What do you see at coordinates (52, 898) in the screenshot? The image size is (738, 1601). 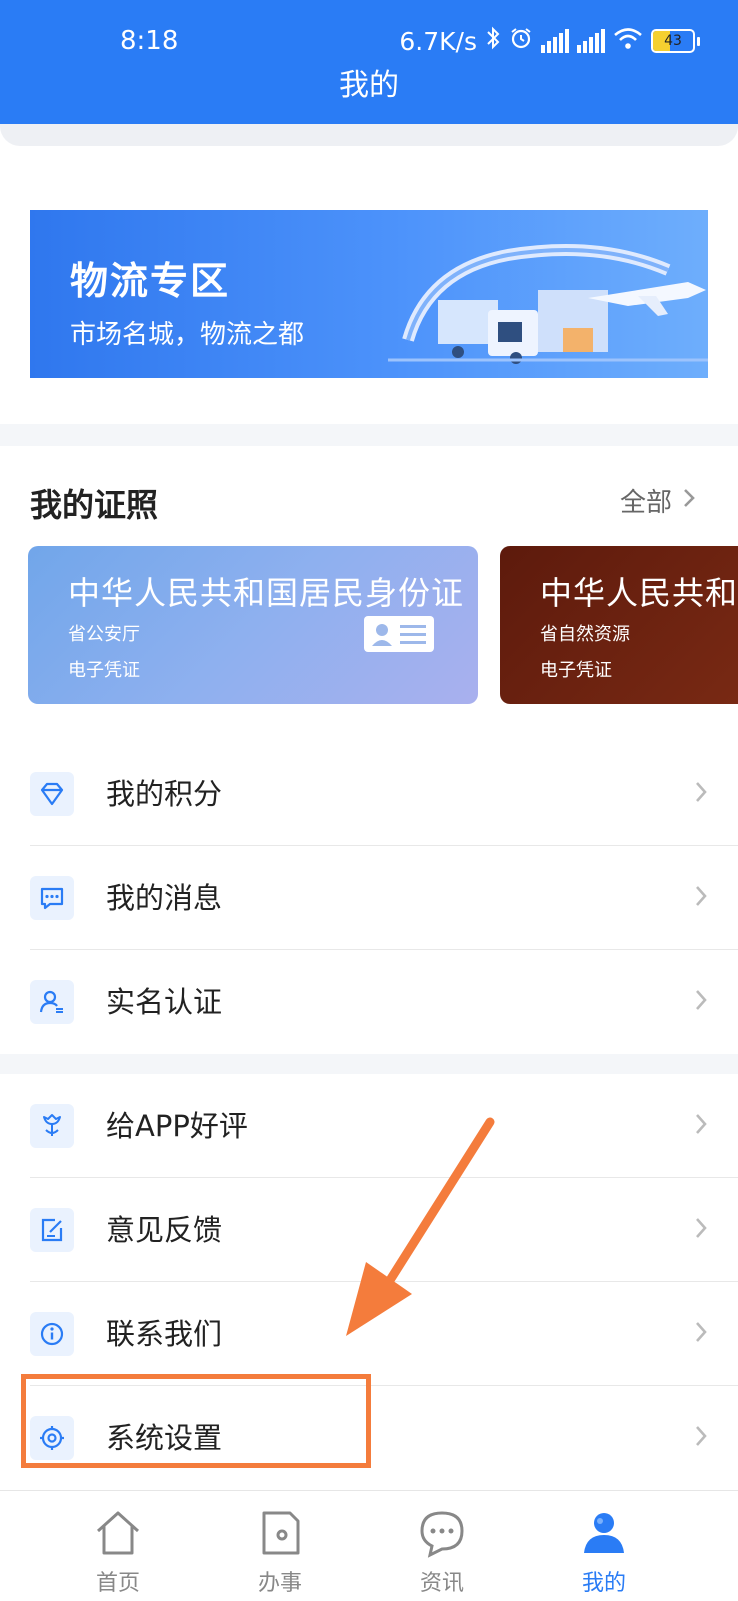 I see `message-icon` at bounding box center [52, 898].